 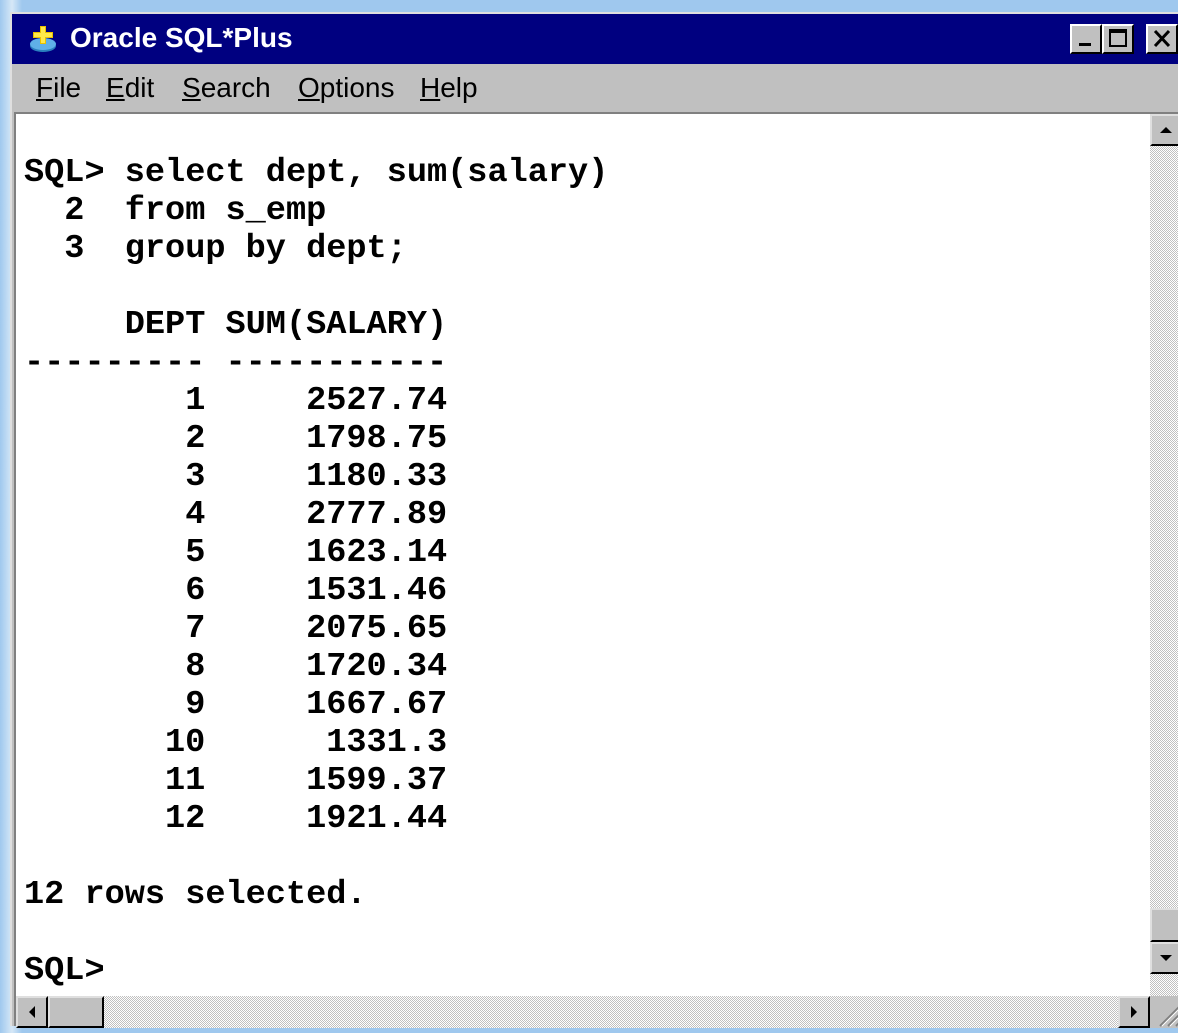 I want to click on result-row: 5 1623.14, so click(x=235, y=553).